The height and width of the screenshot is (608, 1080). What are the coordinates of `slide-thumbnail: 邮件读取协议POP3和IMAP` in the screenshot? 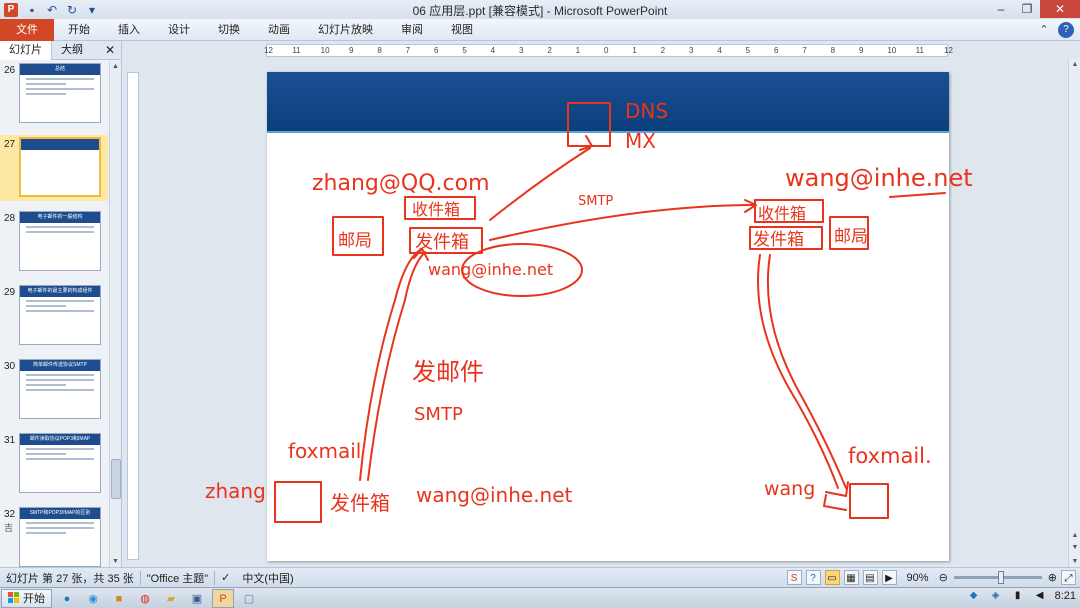 It's located at (60, 463).